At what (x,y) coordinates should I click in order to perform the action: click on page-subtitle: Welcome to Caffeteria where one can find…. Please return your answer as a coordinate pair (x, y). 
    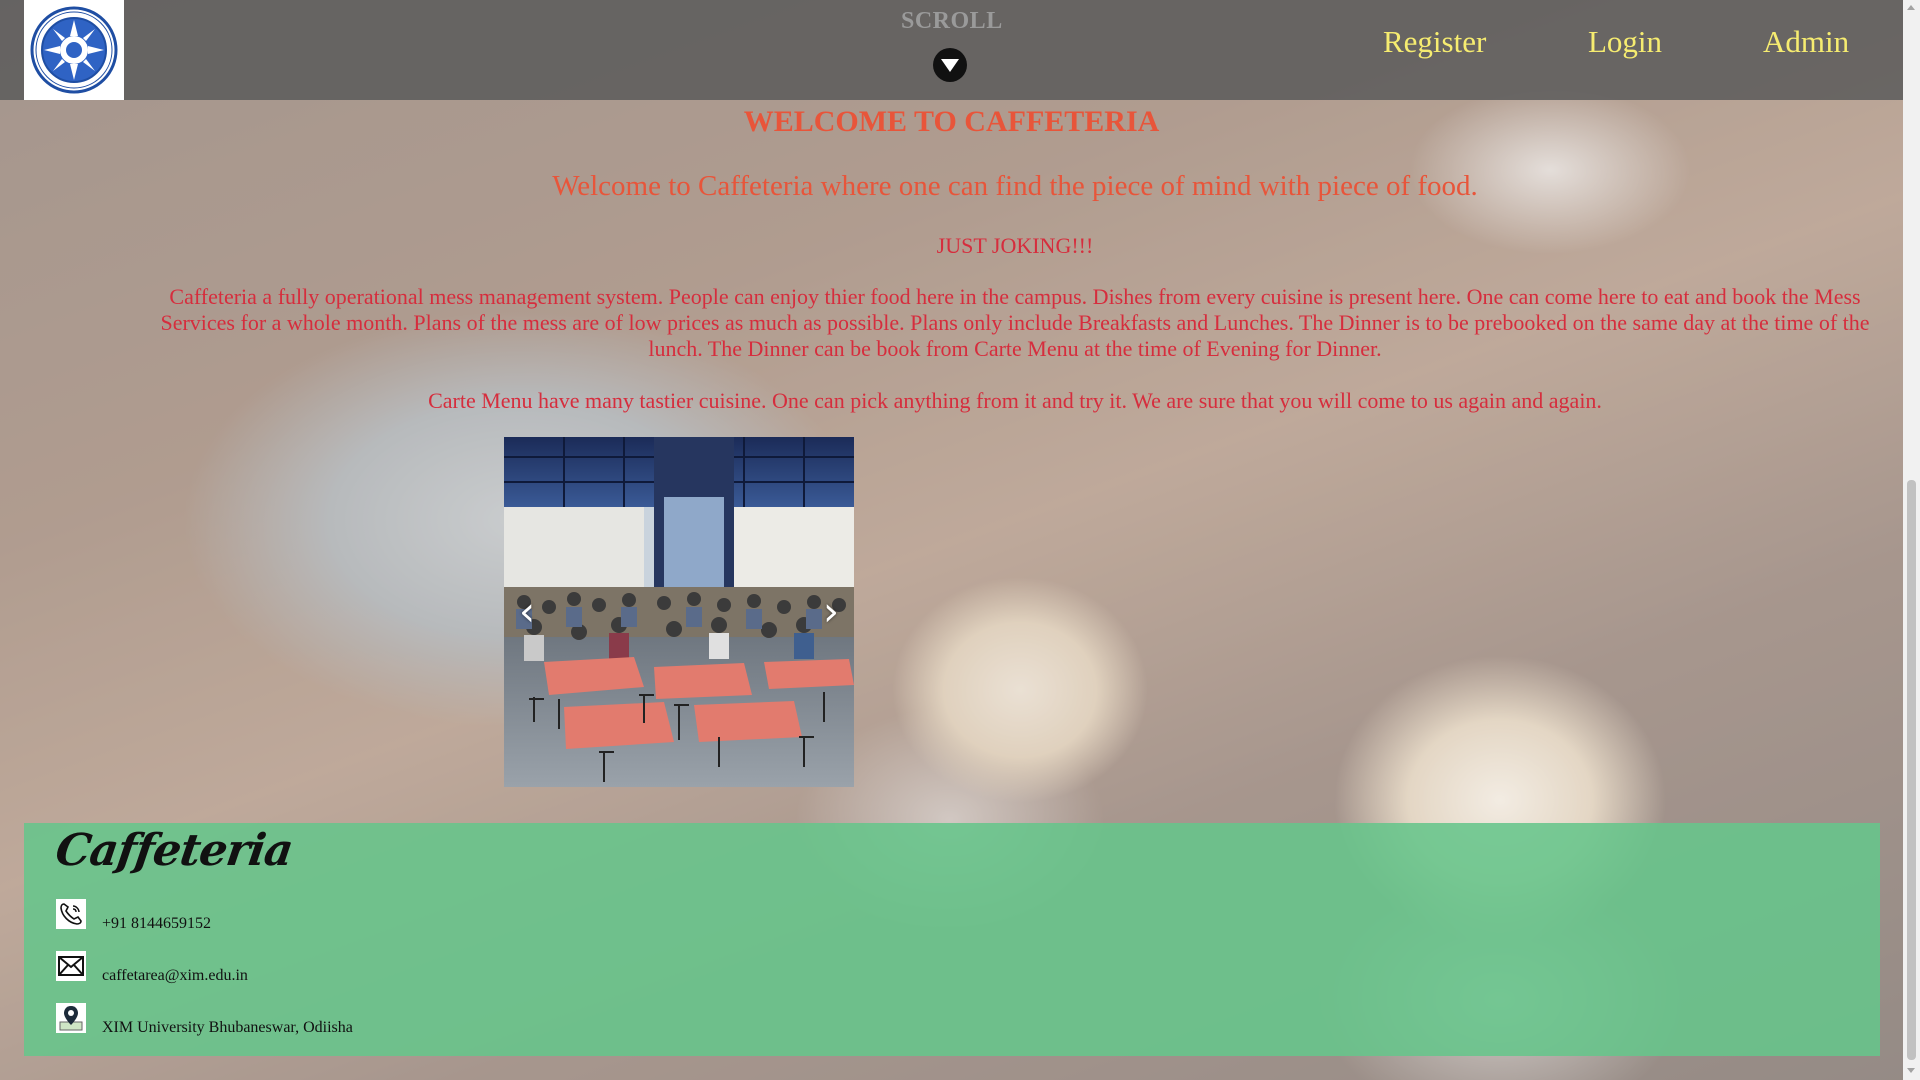
    Looking at the image, I should click on (1015, 186).